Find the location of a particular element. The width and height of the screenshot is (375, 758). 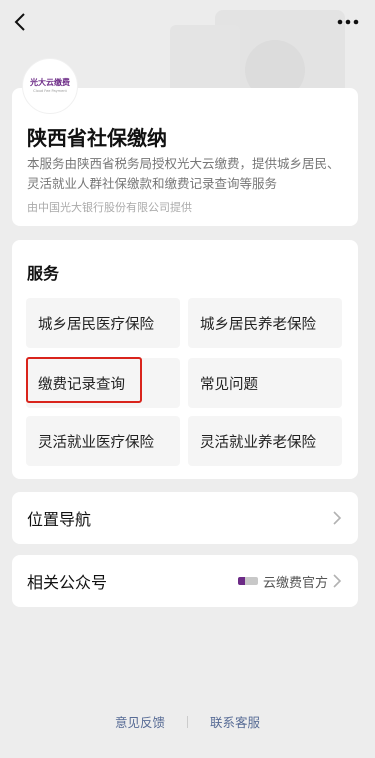

service-tile-rural-medical: 城乡居民医疗保险 is located at coordinates (103, 323).